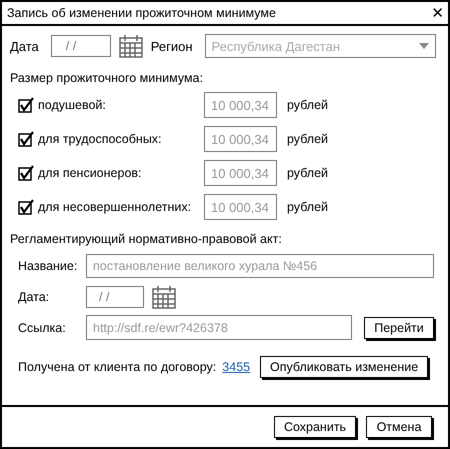 Image resolution: width=450 pixels, height=449 pixels. I want to click on checkbox-label: для пенсионеров:, so click(90, 173).